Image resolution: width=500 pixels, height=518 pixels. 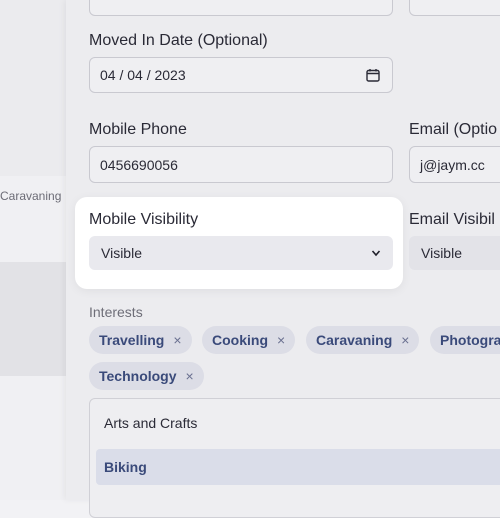 I want to click on email-input: j@jaym.cc, so click(x=454, y=164).